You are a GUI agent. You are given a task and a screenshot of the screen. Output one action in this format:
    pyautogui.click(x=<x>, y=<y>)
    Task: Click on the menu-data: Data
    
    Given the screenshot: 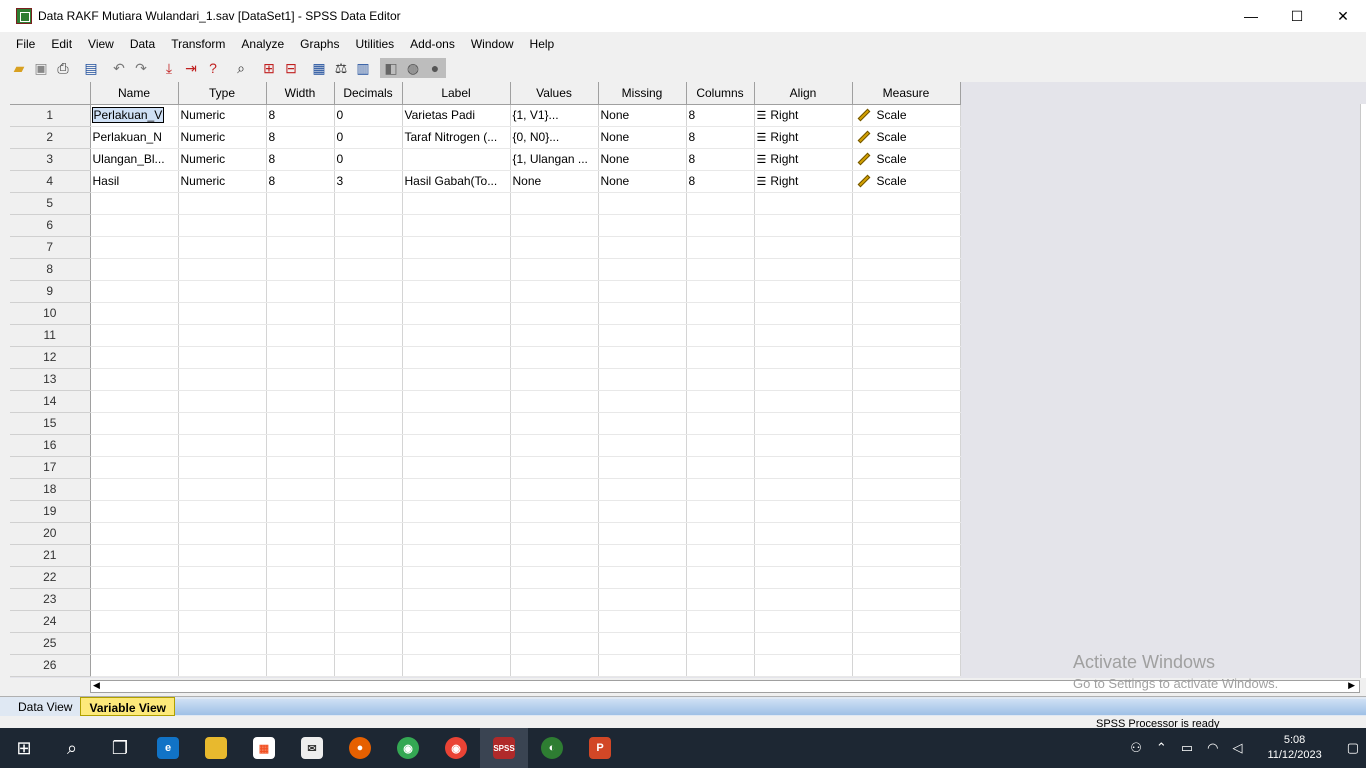 What is the action you would take?
    pyautogui.click(x=142, y=44)
    